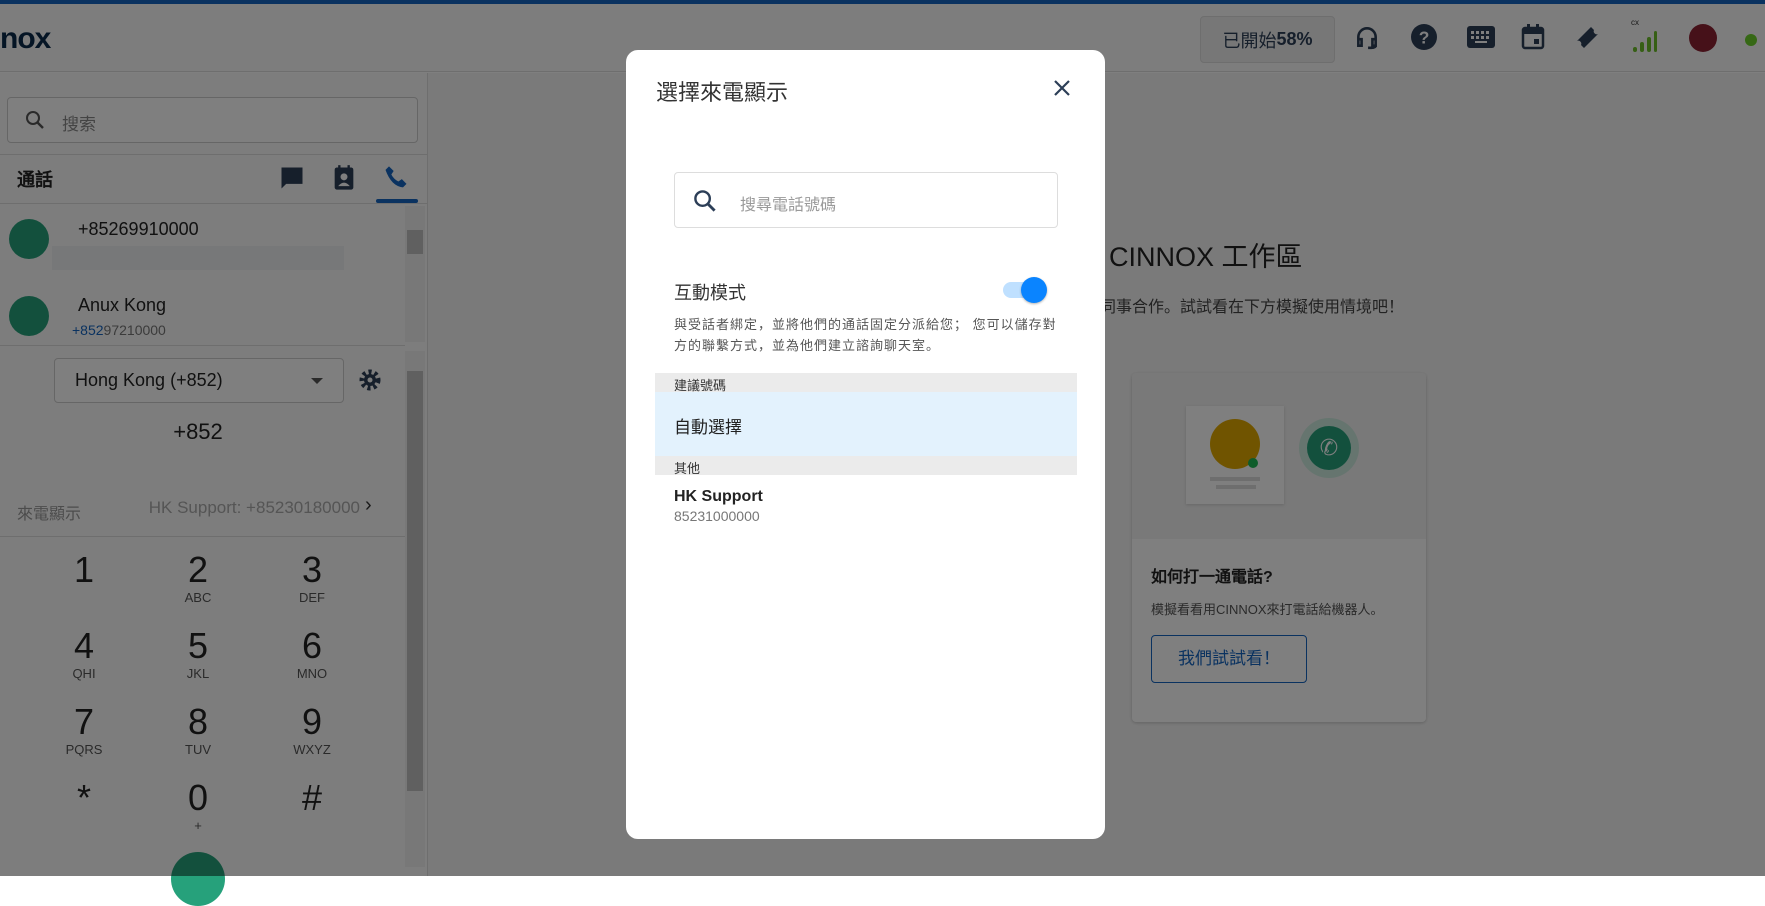  I want to click on interactive-mode-label: 互動模式, so click(710, 293).